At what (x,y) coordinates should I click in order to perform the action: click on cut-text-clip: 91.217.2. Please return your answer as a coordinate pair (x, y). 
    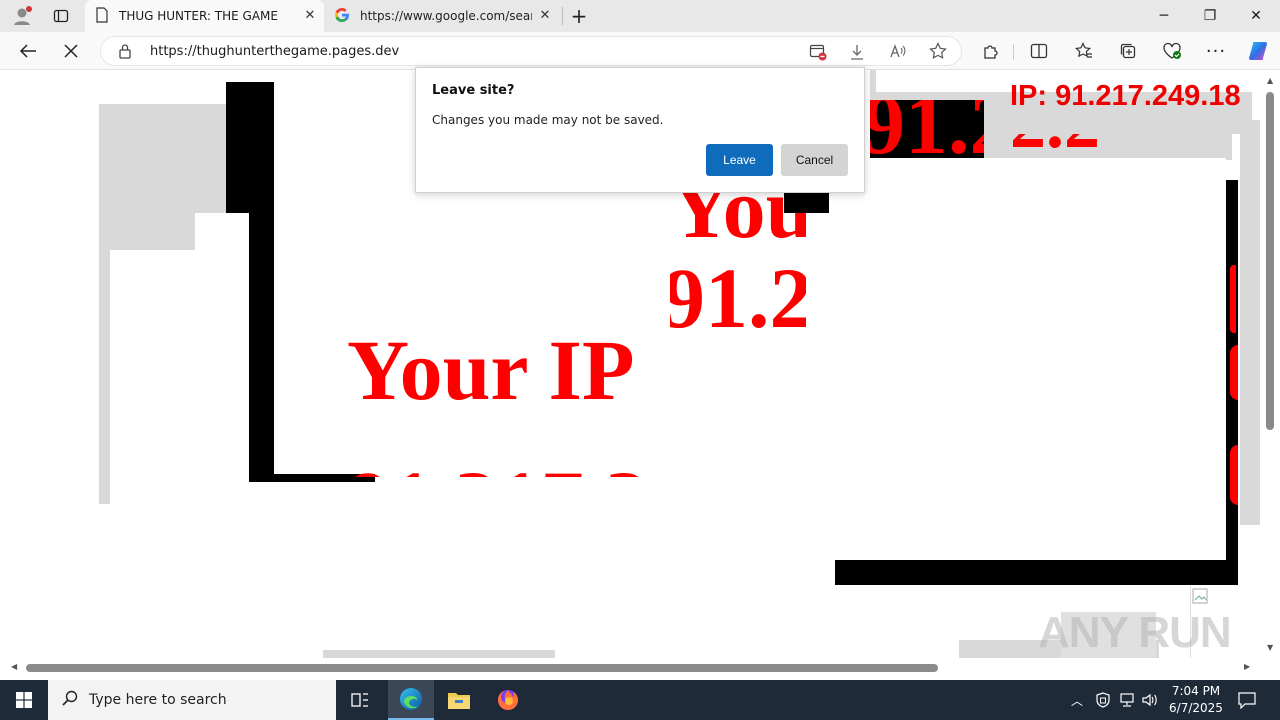
    Looking at the image, I should click on (512, 466).